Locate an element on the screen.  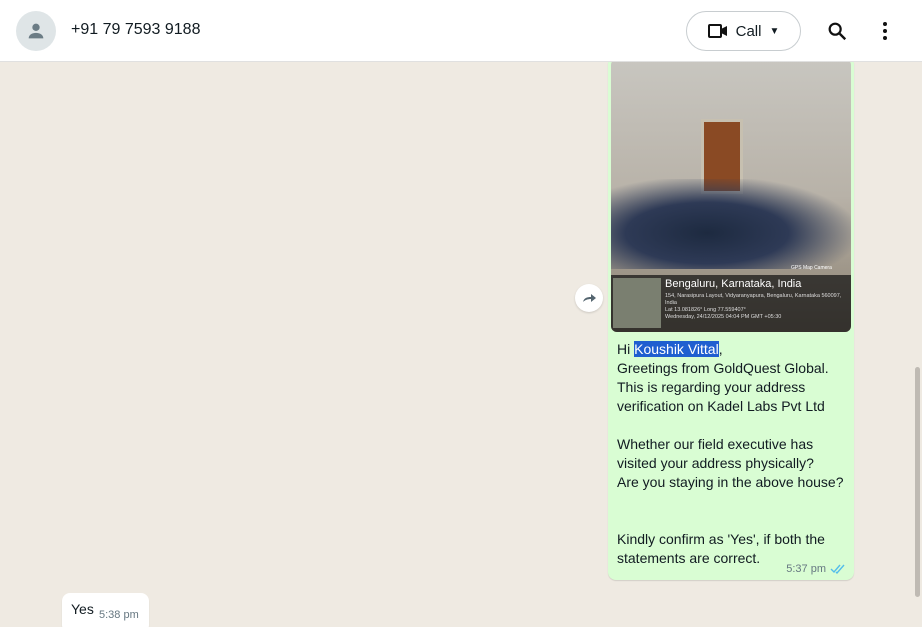
watermark: GPS Map Camera is located at coordinates (811, 268).